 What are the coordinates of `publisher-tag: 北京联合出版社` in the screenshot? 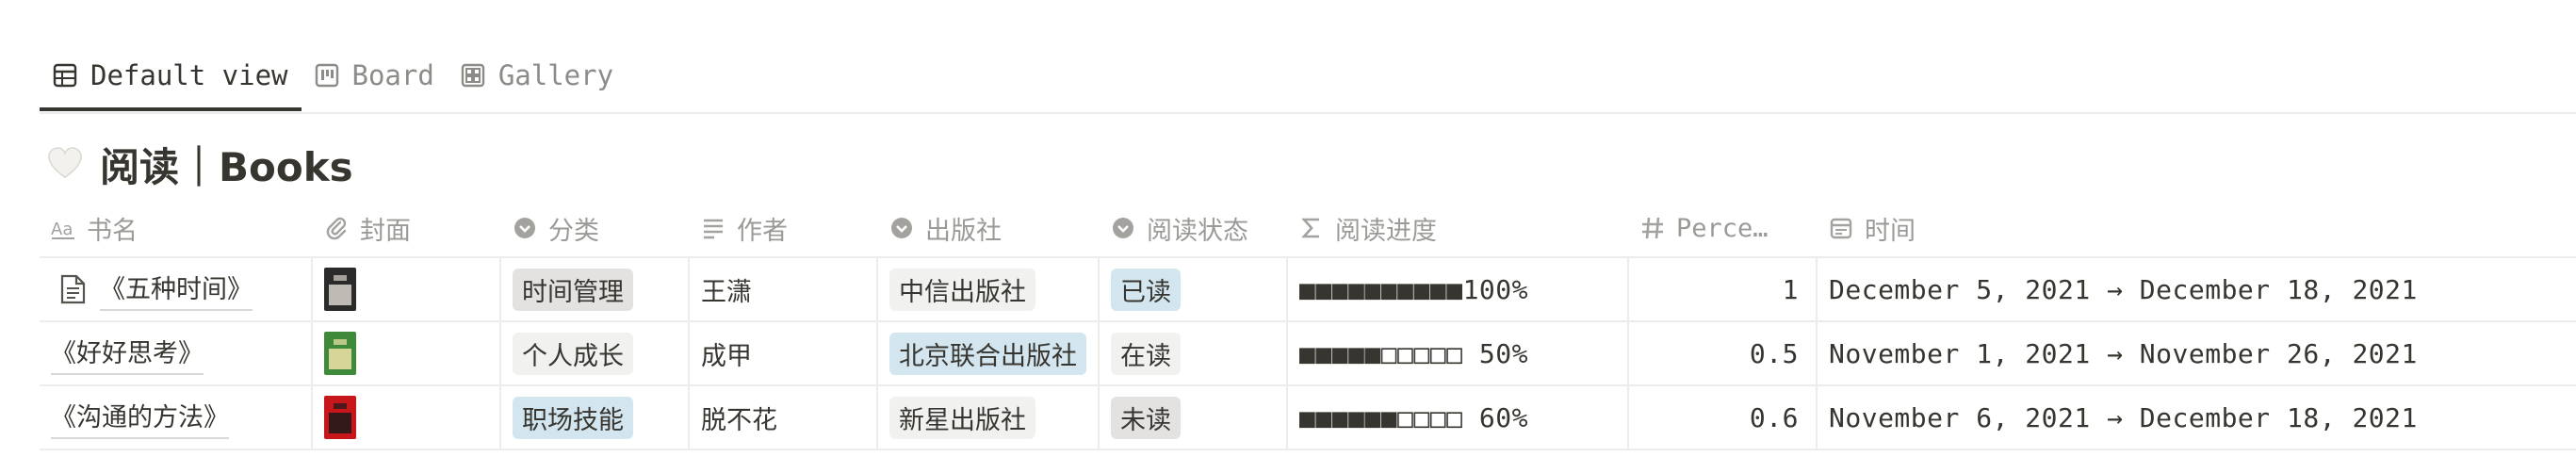 It's located at (987, 353).